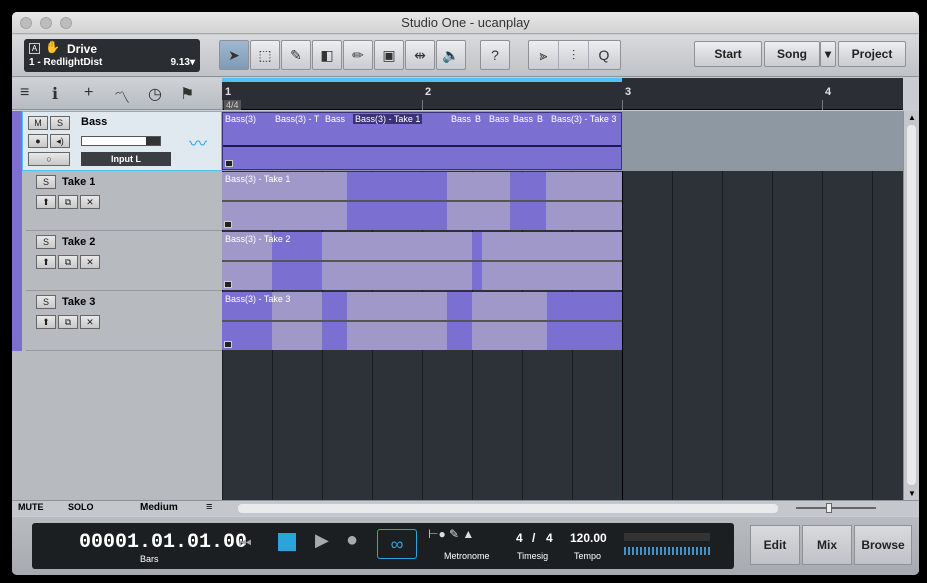 The height and width of the screenshot is (583, 927). Describe the element at coordinates (94, 122) in the screenshot. I see `track-name: Bass` at that location.